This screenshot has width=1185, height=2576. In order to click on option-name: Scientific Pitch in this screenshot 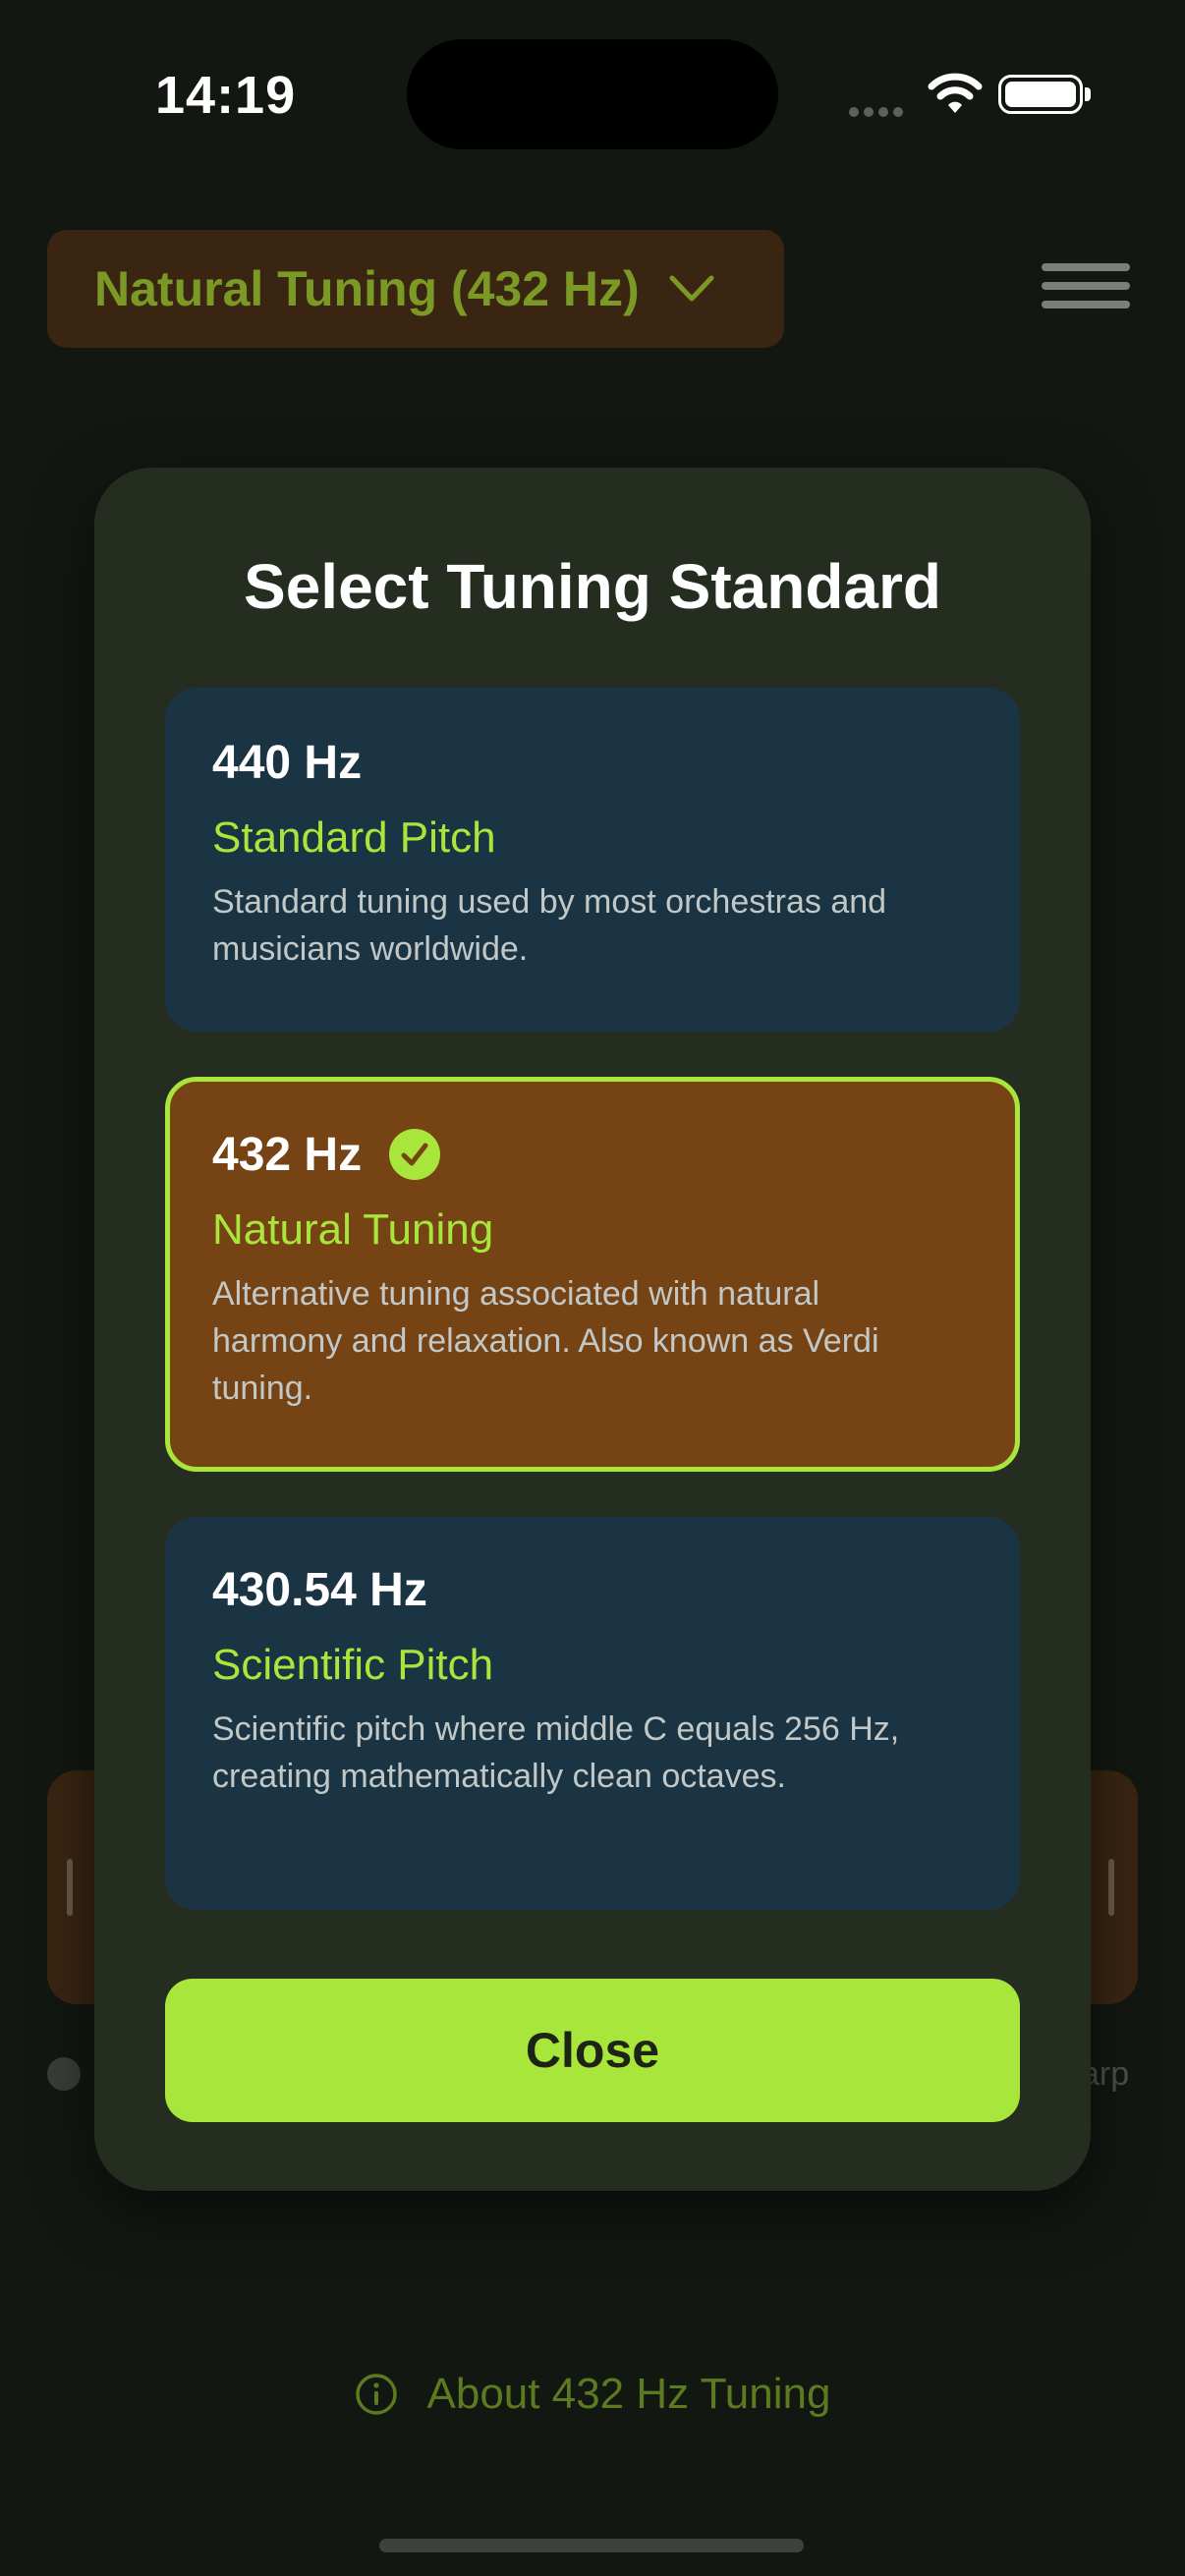, I will do `click(353, 1665)`.